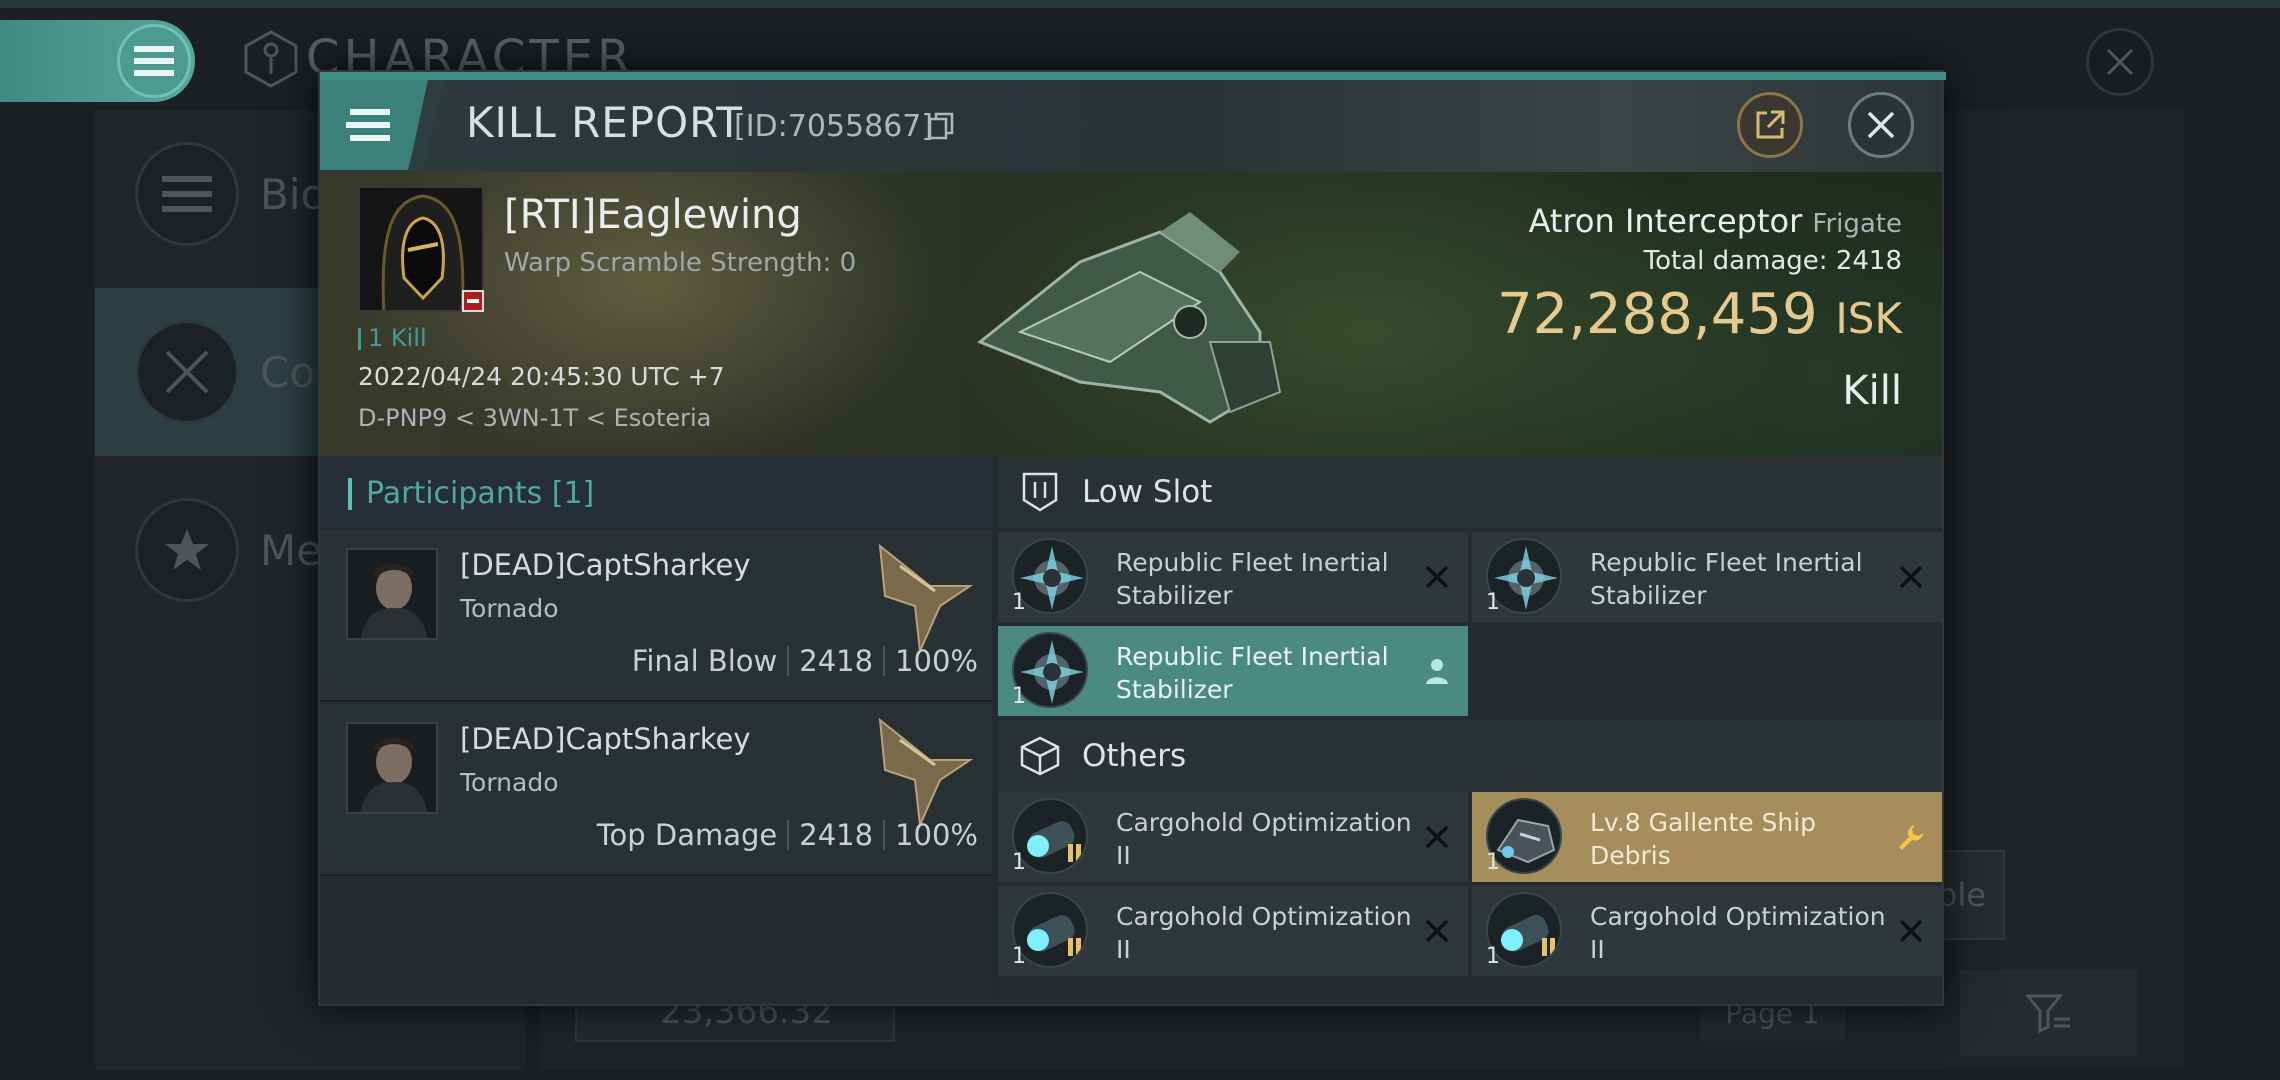 This screenshot has height=1080, width=2280. What do you see at coordinates (480, 493) in the screenshot?
I see `participants-title: Participants [1]` at bounding box center [480, 493].